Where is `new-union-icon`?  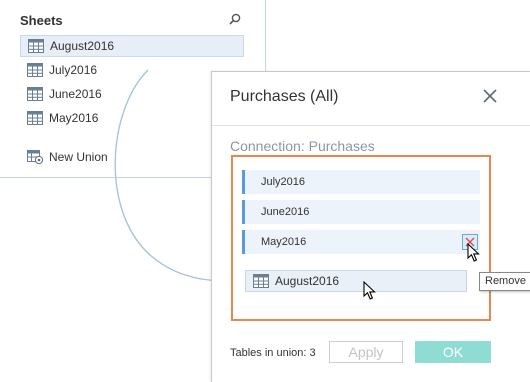
new-union-icon is located at coordinates (35, 157).